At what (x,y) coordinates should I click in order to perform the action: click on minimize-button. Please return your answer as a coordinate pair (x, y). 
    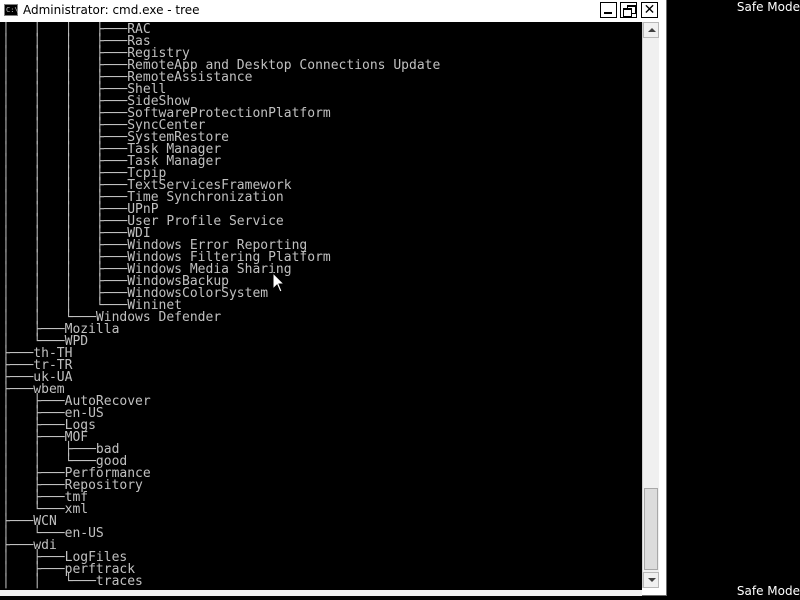
    Looking at the image, I should click on (608, 10).